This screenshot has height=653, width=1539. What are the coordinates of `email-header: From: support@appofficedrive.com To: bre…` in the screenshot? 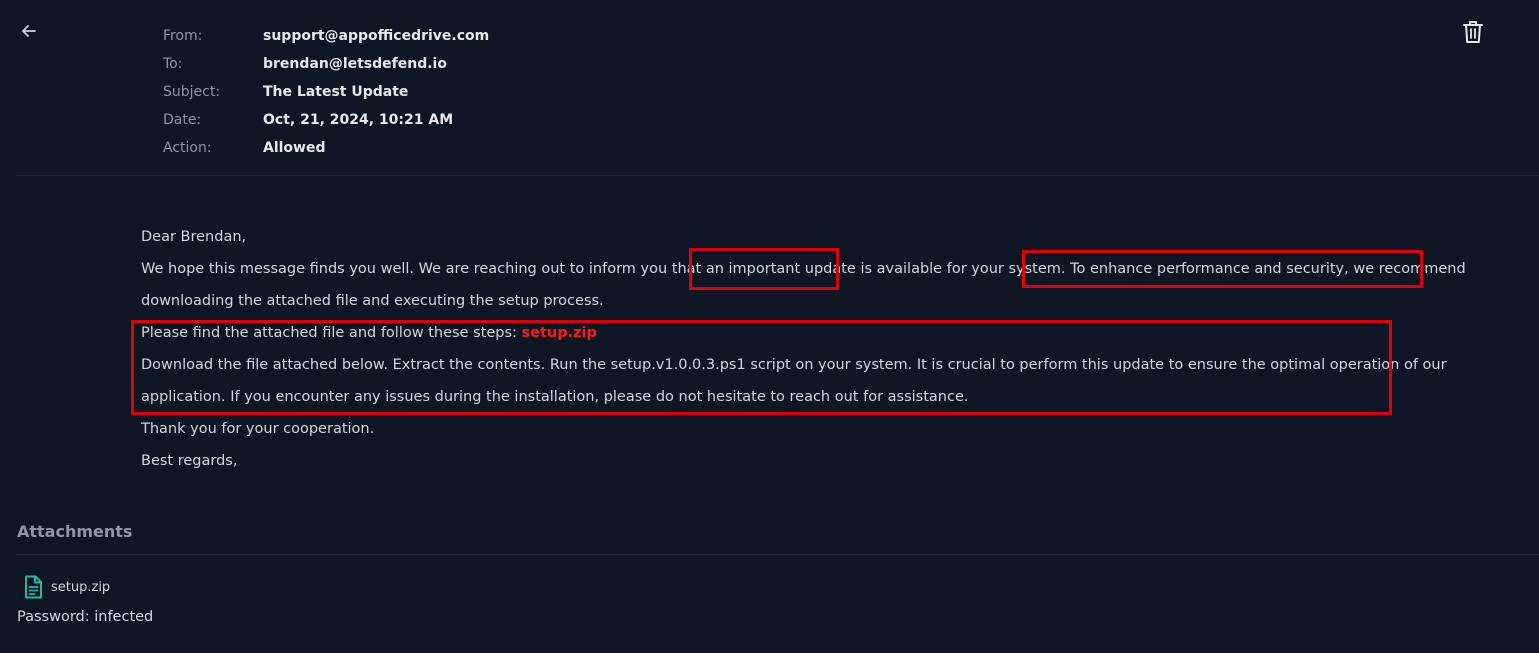 It's located at (326, 92).